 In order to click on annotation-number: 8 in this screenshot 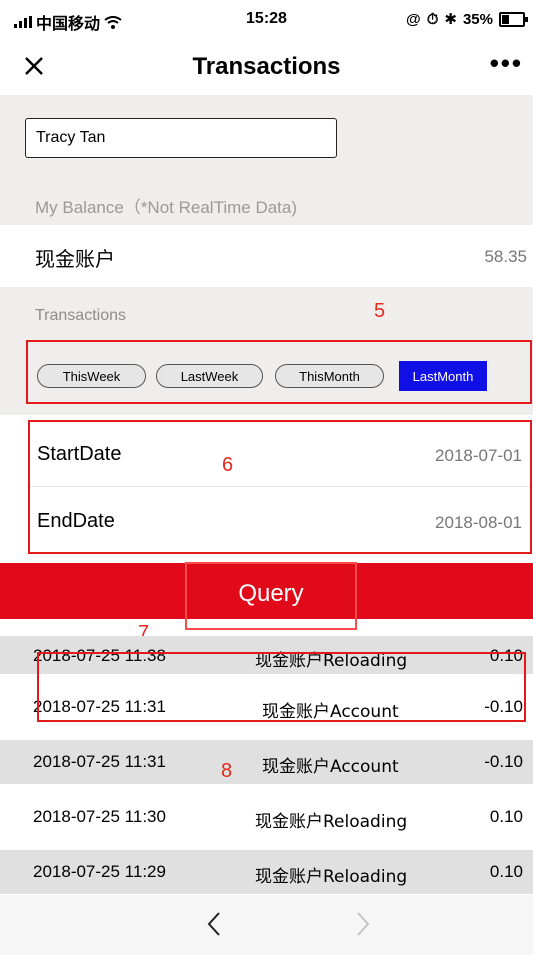, I will do `click(227, 771)`.